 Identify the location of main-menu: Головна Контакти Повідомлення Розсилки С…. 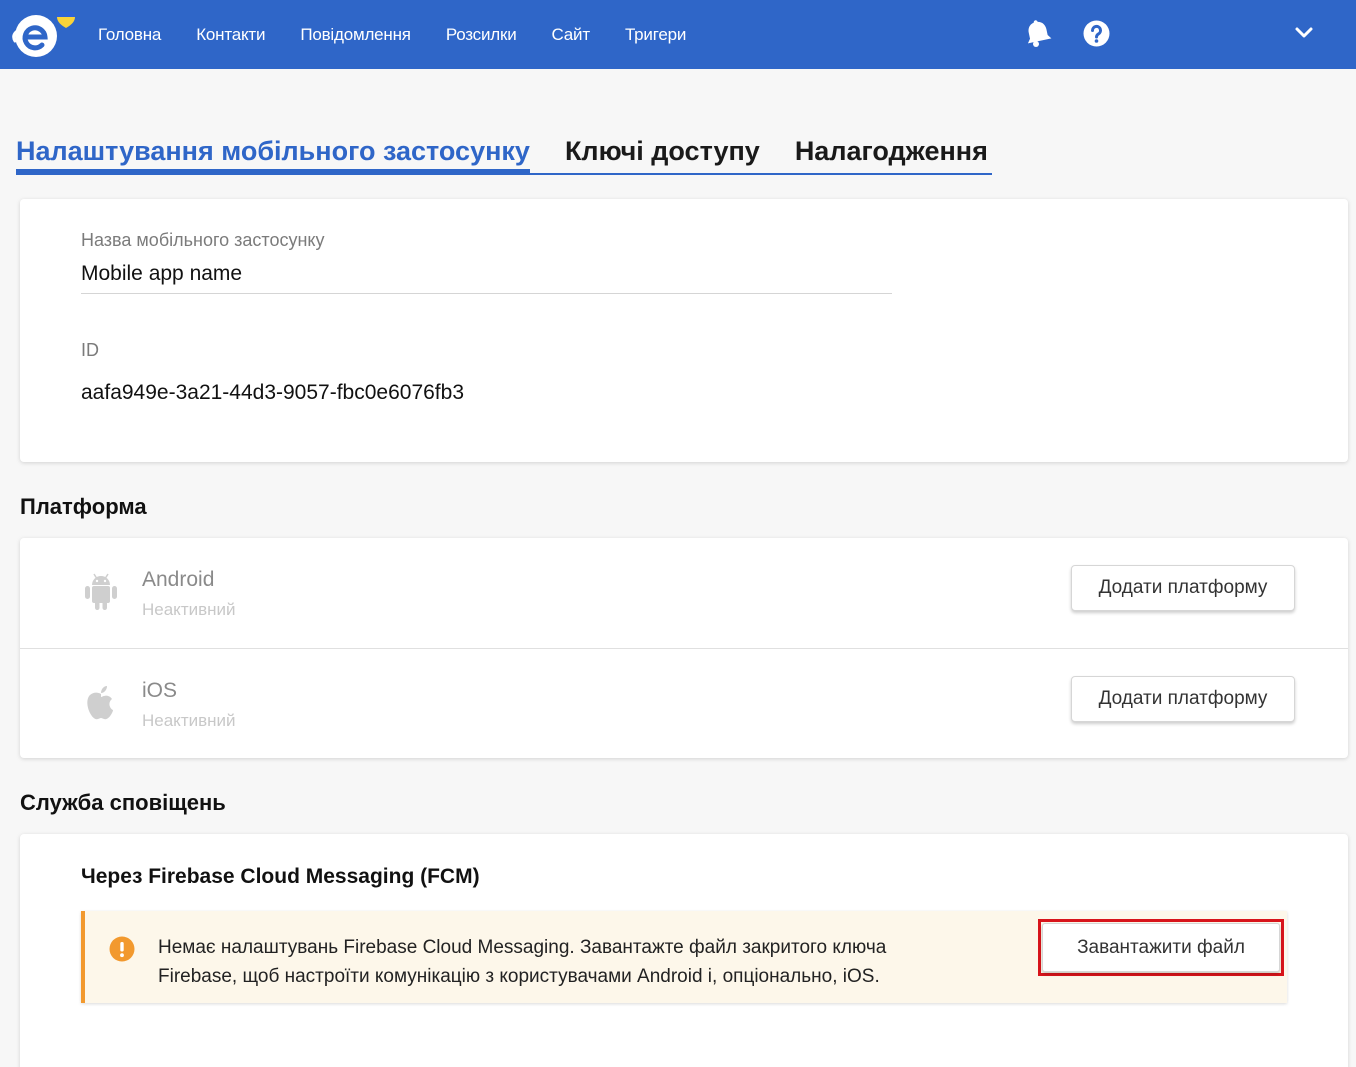
(392, 34).